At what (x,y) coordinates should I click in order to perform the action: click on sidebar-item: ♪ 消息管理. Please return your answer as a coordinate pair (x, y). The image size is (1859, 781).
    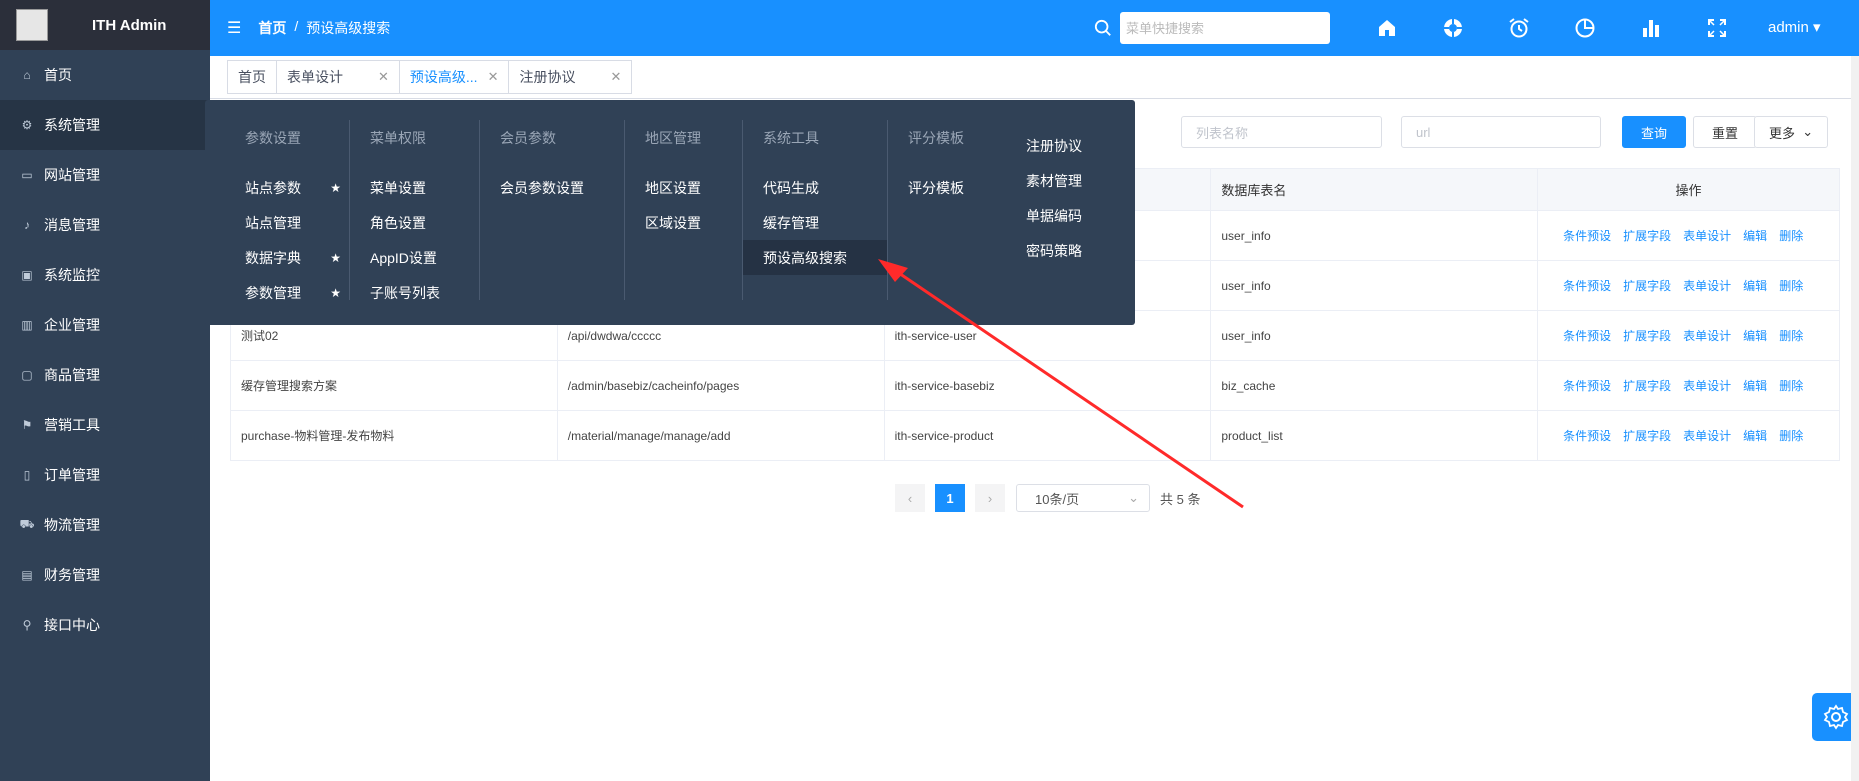
    Looking at the image, I should click on (105, 225).